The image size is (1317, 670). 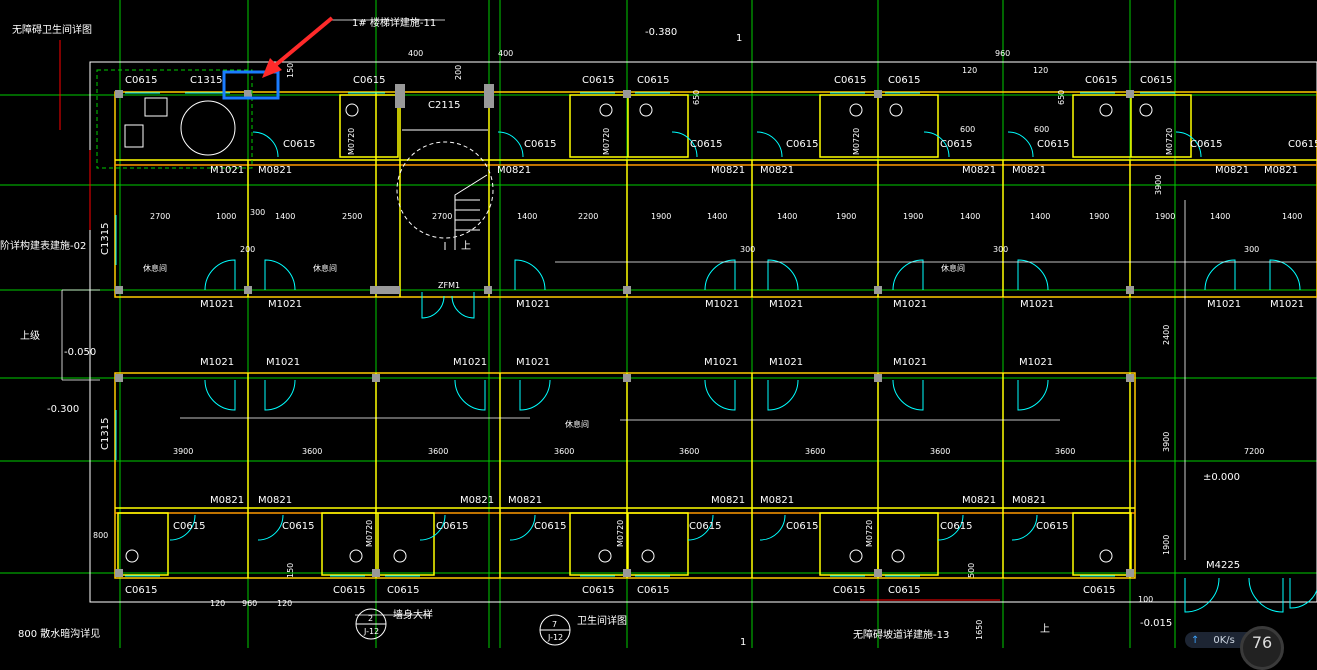 I want to click on stair-detail-title: 1# 楼梯详建施-11, so click(x=394, y=23).